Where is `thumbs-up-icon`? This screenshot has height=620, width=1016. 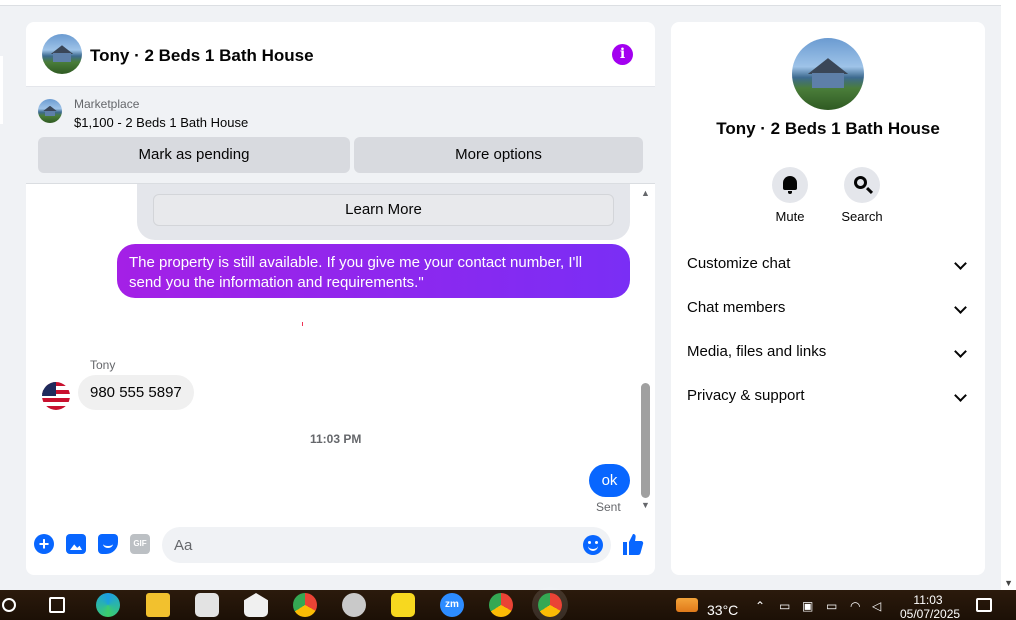 thumbs-up-icon is located at coordinates (633, 544).